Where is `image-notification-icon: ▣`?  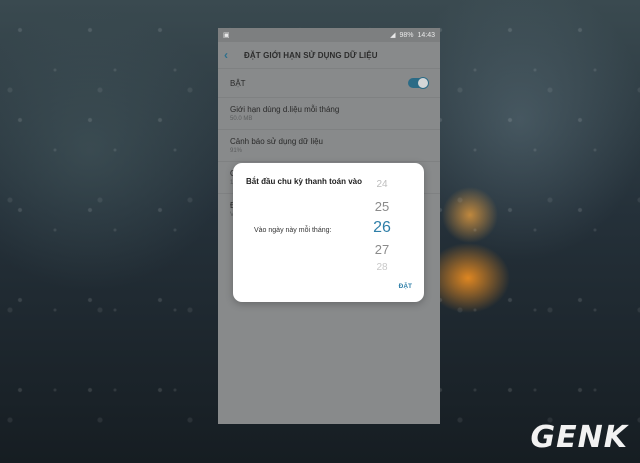
image-notification-icon: ▣ is located at coordinates (226, 35).